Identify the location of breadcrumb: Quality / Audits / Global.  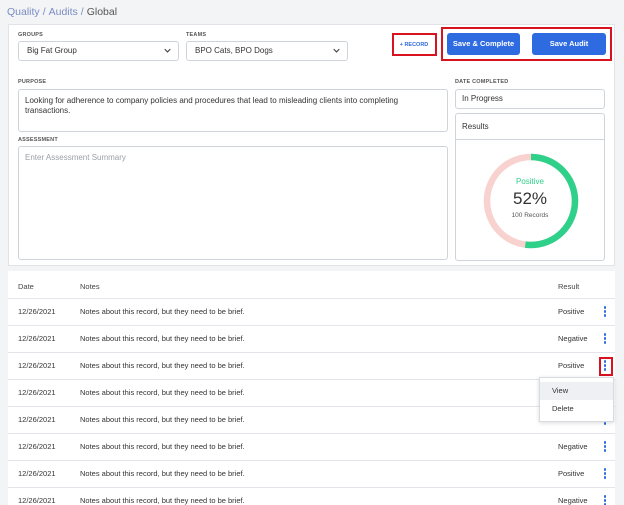
(62, 12).